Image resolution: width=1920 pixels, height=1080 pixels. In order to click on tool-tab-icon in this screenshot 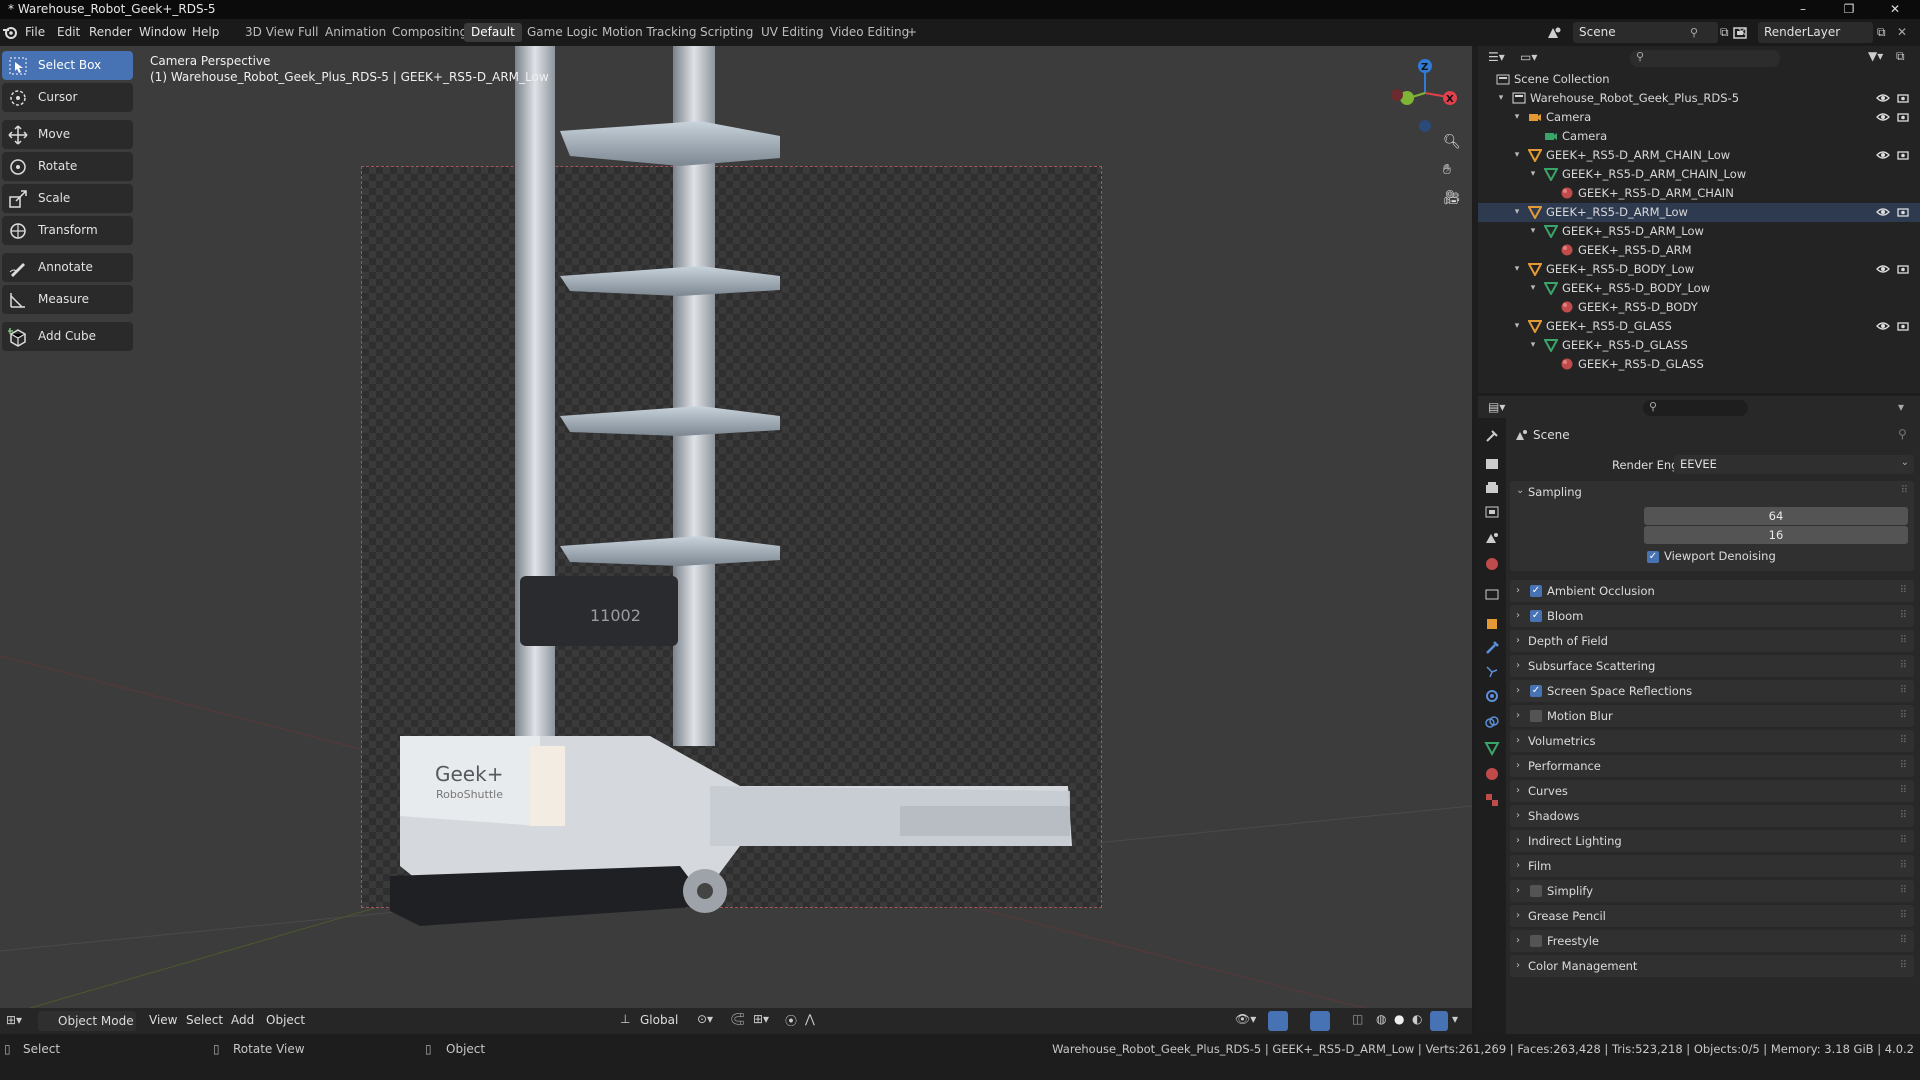, I will do `click(1492, 436)`.